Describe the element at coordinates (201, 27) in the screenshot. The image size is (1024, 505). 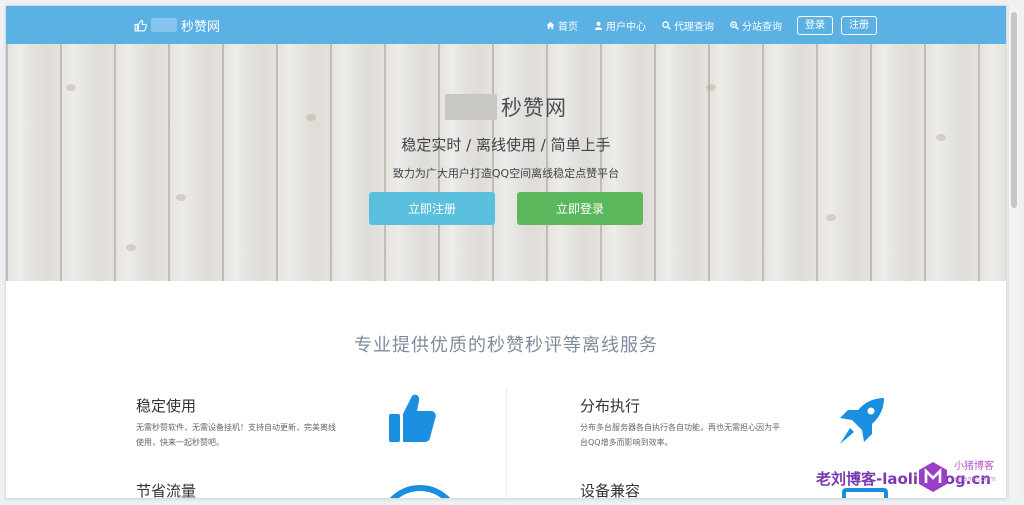
I see `brand-text: 秒赞网` at that location.